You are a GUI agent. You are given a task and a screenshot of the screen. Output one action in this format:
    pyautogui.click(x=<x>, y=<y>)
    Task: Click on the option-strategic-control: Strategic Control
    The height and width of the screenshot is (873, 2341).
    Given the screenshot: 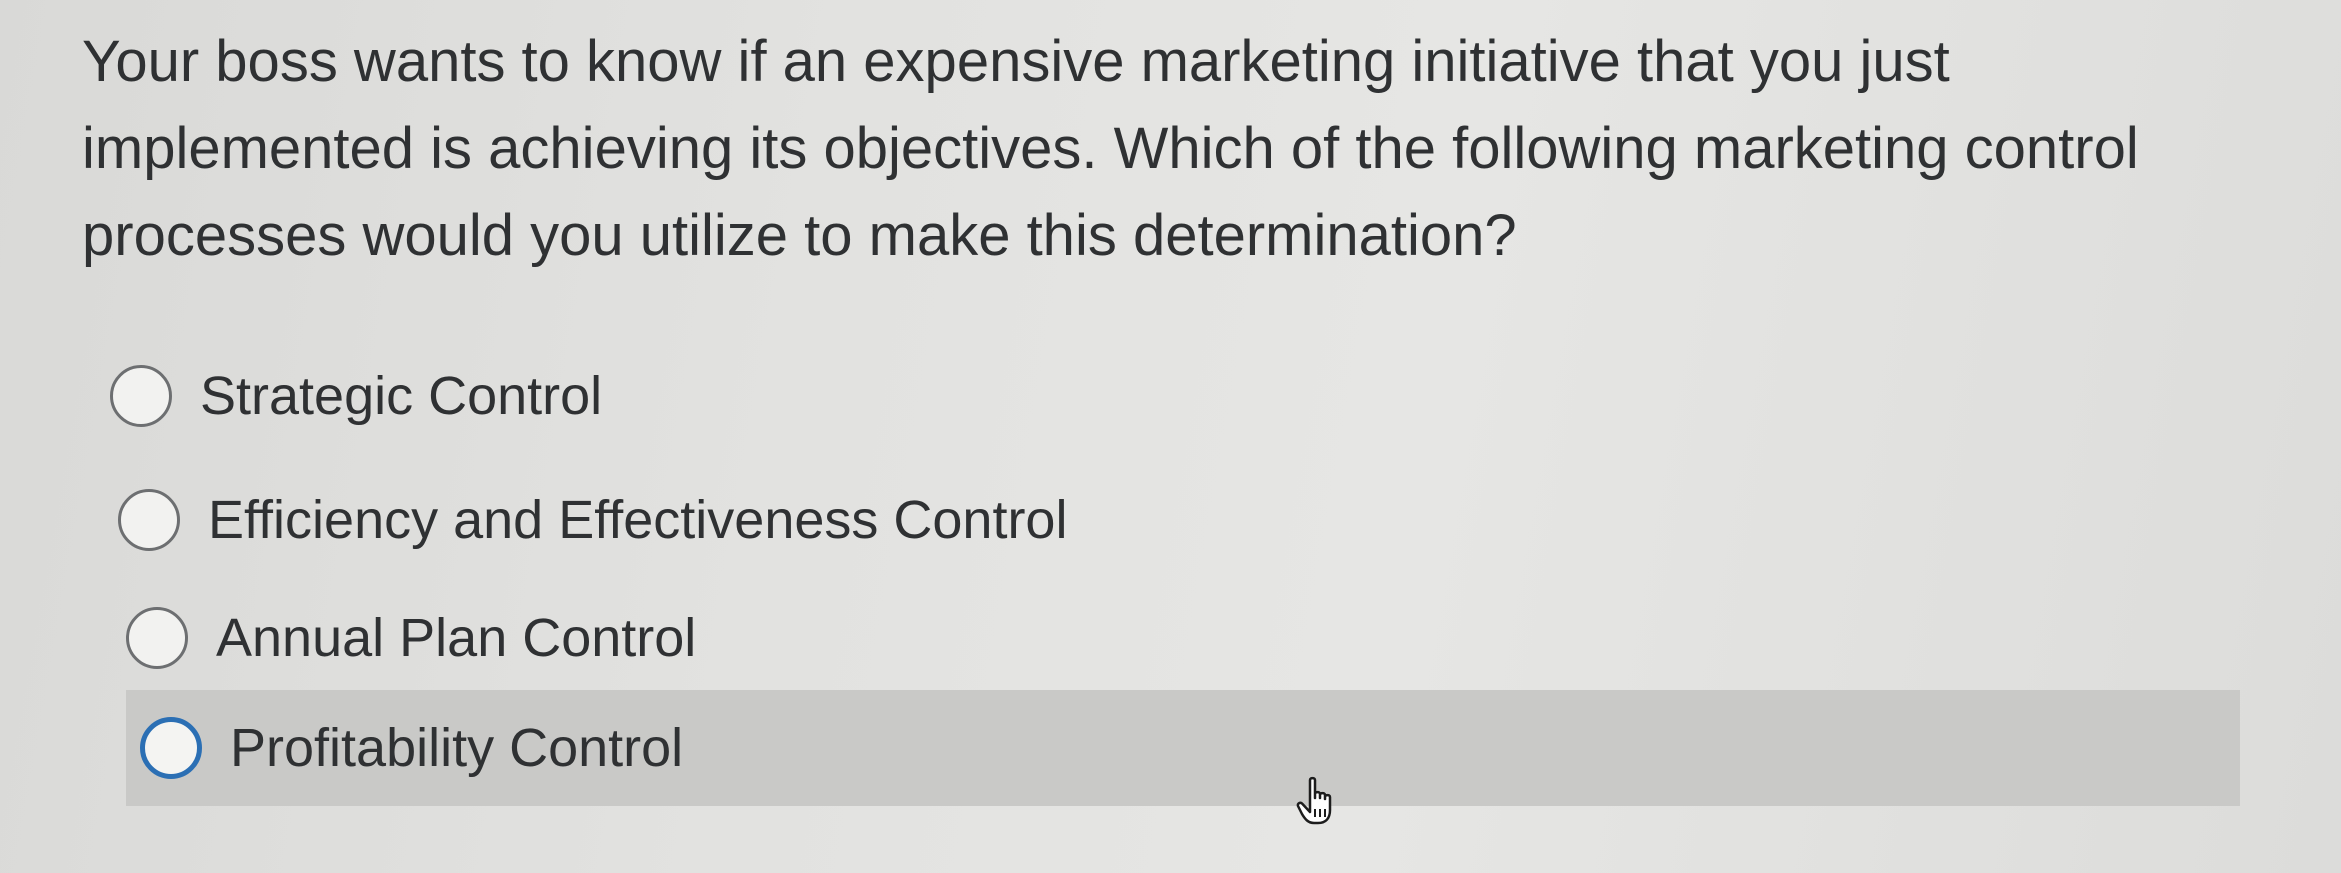 What is the action you would take?
    pyautogui.click(x=460, y=396)
    